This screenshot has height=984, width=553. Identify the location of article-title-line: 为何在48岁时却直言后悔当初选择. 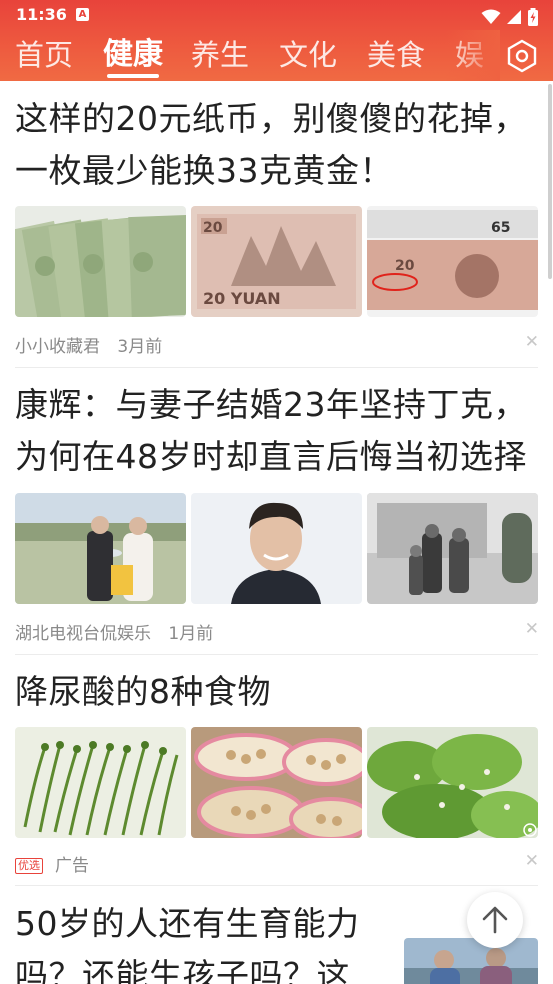
(271, 456).